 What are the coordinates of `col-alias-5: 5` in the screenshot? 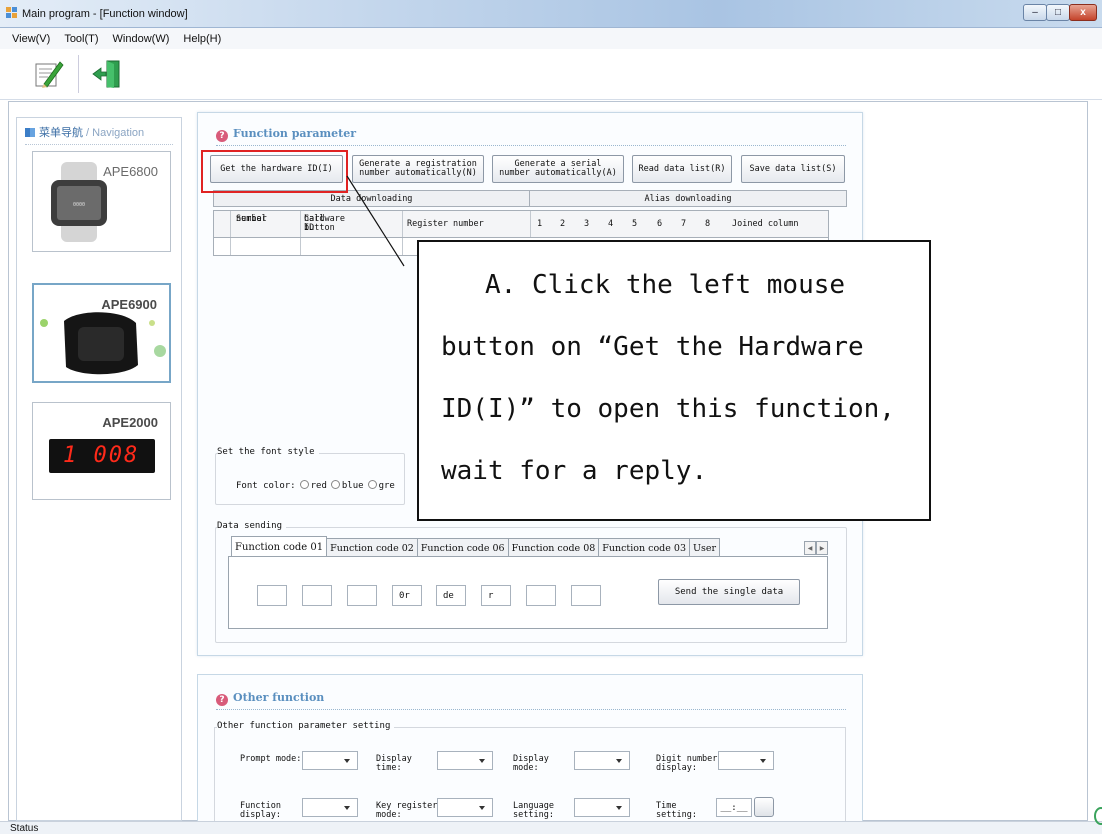 It's located at (634, 224).